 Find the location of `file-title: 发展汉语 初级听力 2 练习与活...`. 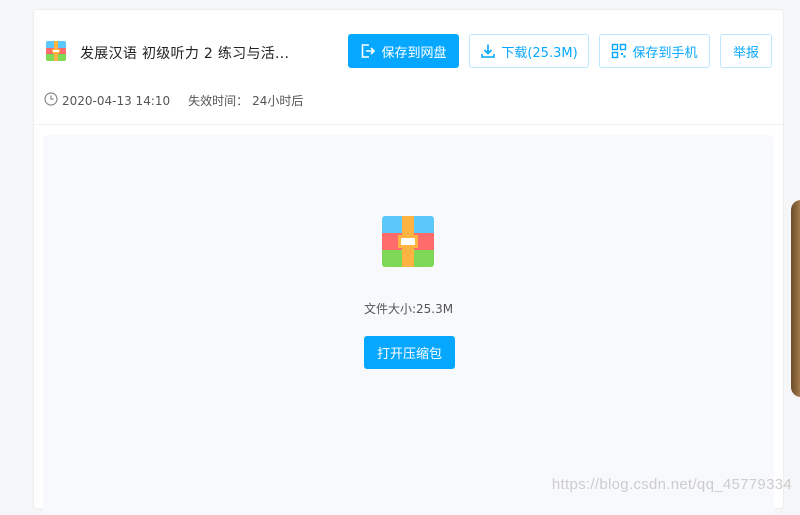

file-title: 发展汉语 初级听力 2 练习与活... is located at coordinates (185, 54).